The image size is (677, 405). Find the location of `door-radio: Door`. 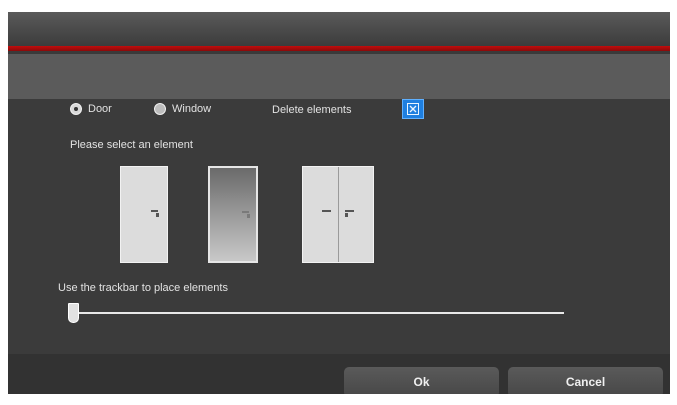

door-radio: Door is located at coordinates (91, 109).